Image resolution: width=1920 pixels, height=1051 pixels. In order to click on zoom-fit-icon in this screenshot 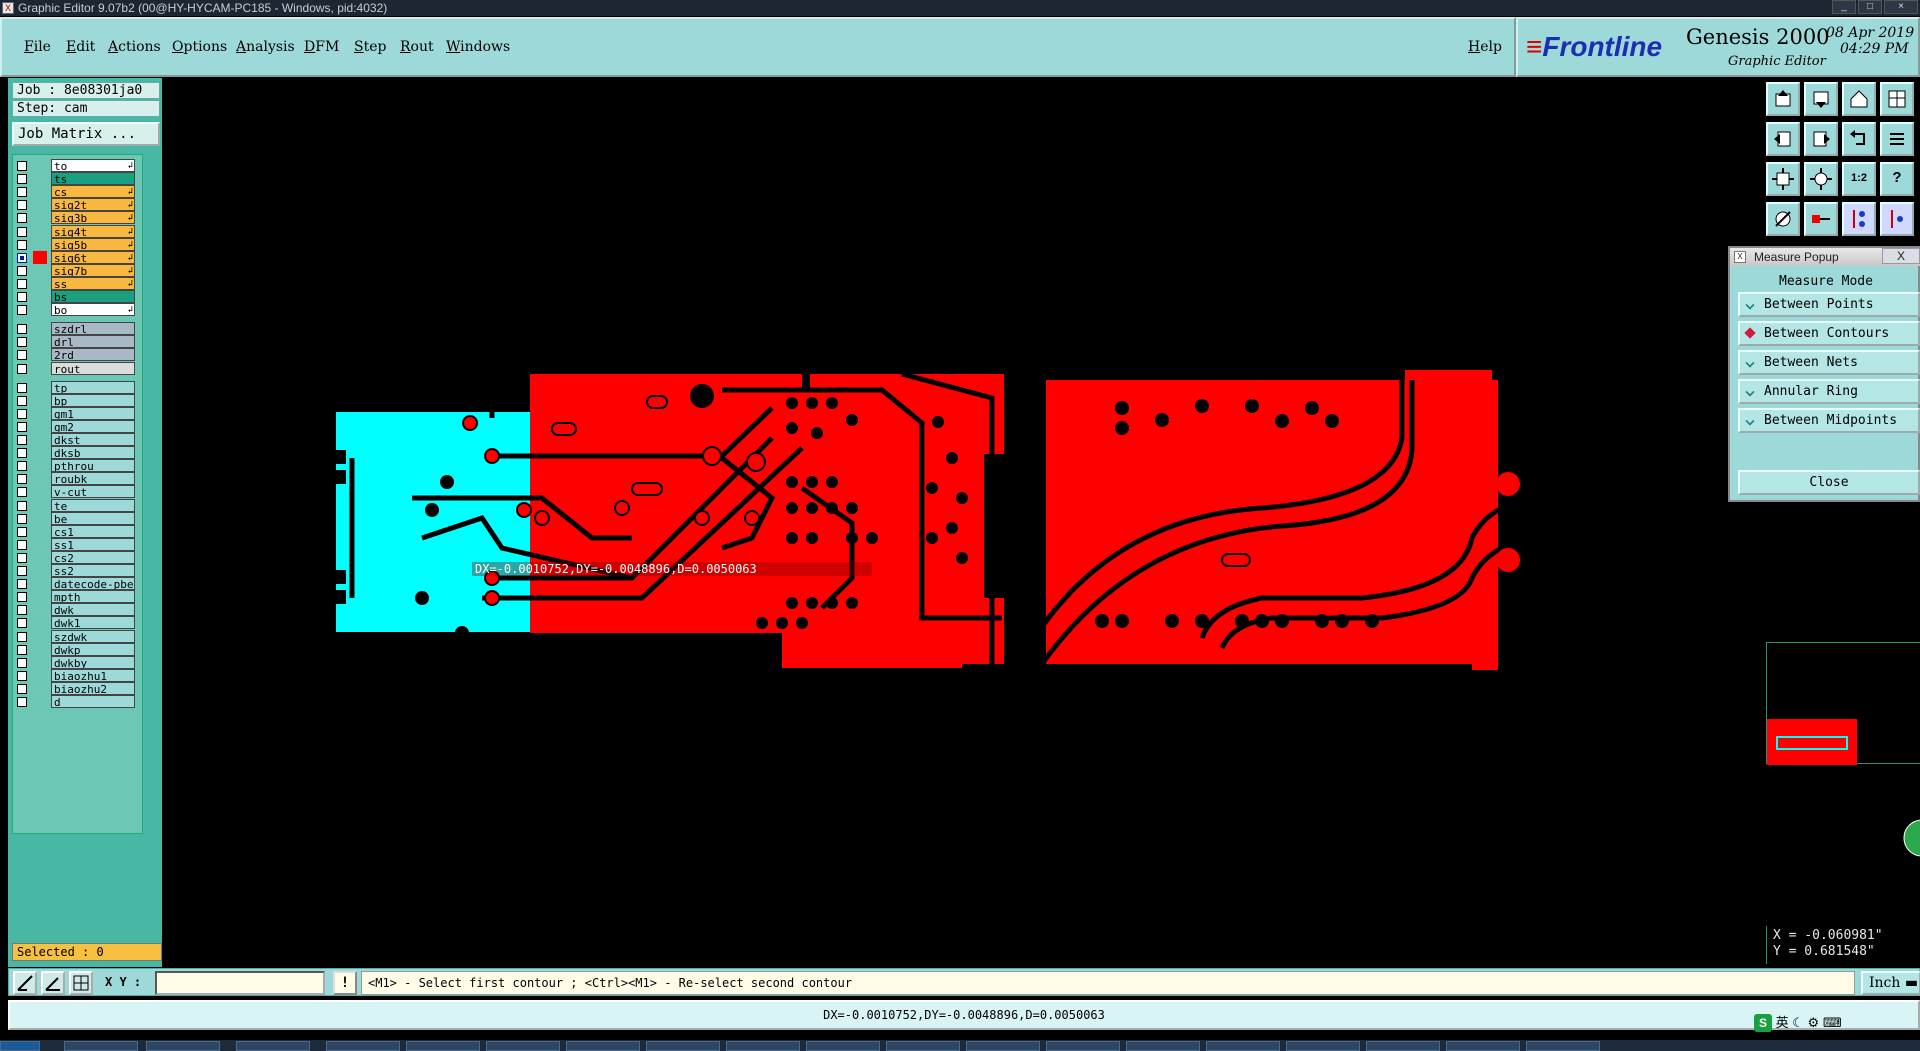, I will do `click(1783, 179)`.